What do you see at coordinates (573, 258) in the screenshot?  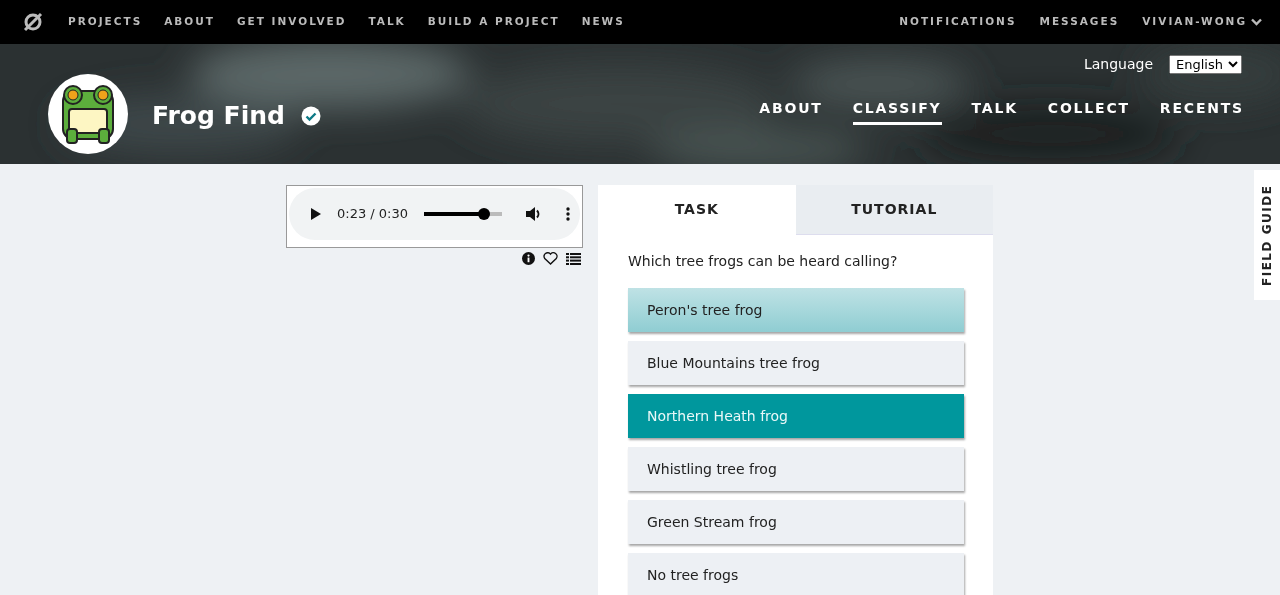 I see `list-icon` at bounding box center [573, 258].